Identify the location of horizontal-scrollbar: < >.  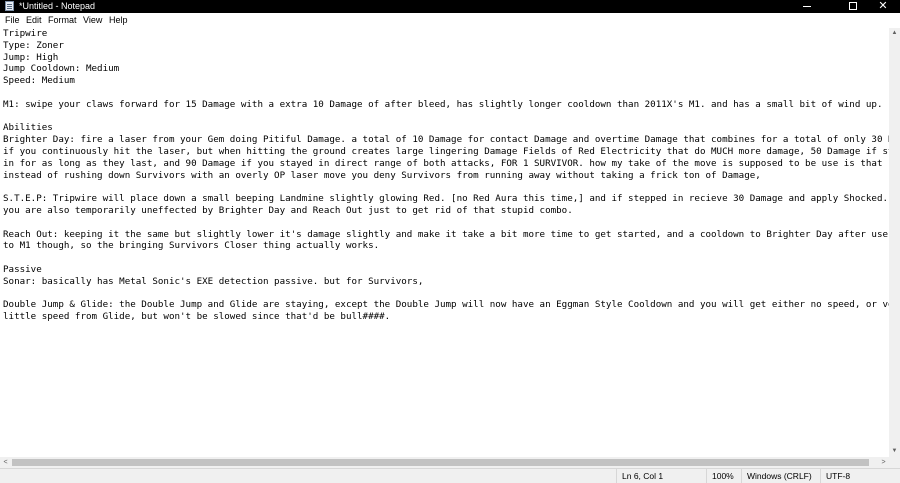
(444, 462).